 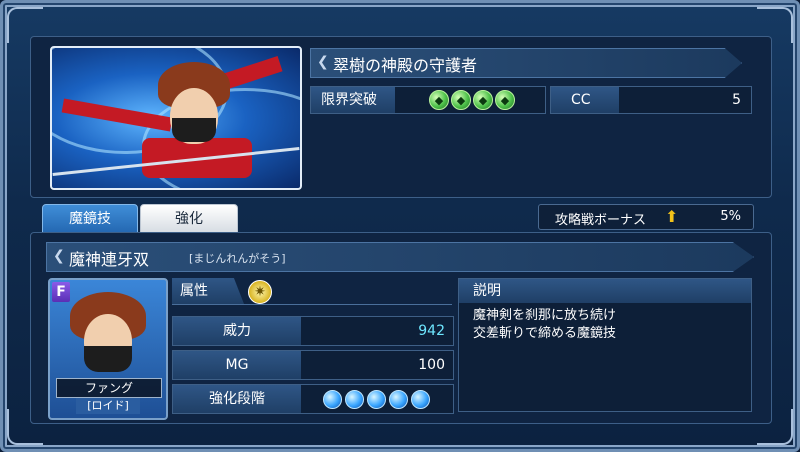 I want to click on description-line: 交差斬りで締める魔鏡技, so click(x=545, y=333).